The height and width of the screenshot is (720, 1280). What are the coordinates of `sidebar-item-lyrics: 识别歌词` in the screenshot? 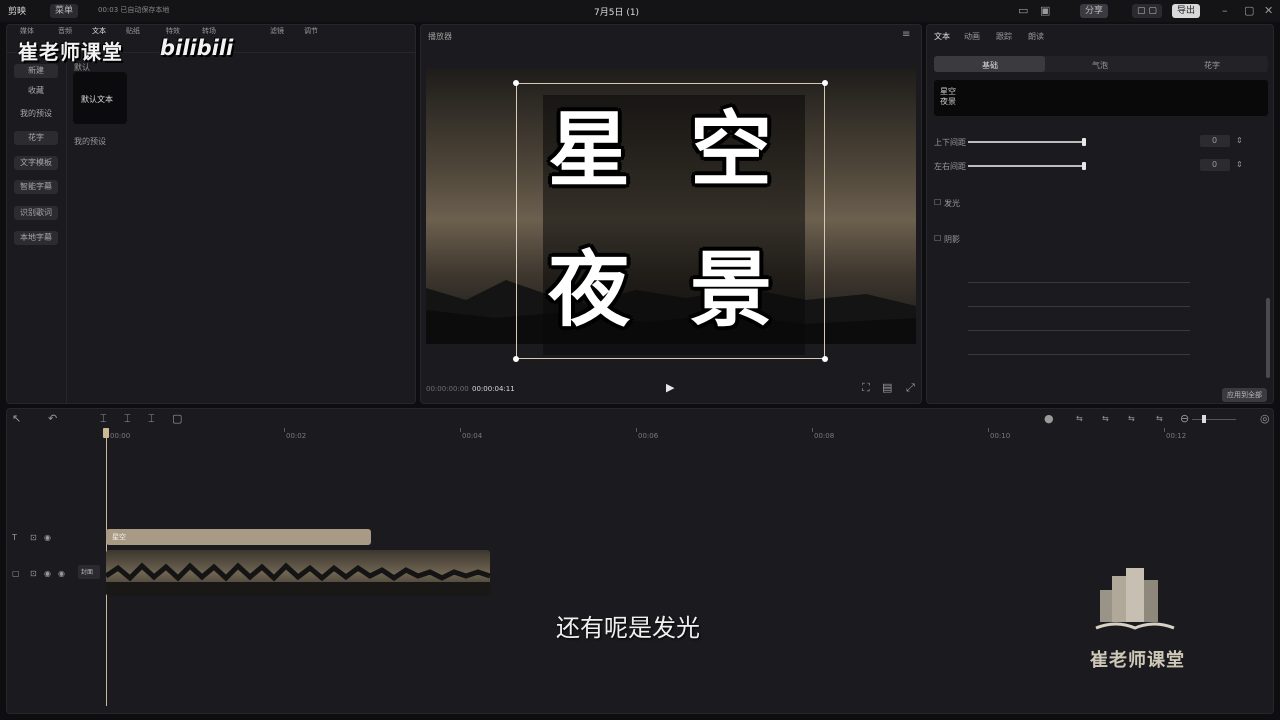 It's located at (36, 213).